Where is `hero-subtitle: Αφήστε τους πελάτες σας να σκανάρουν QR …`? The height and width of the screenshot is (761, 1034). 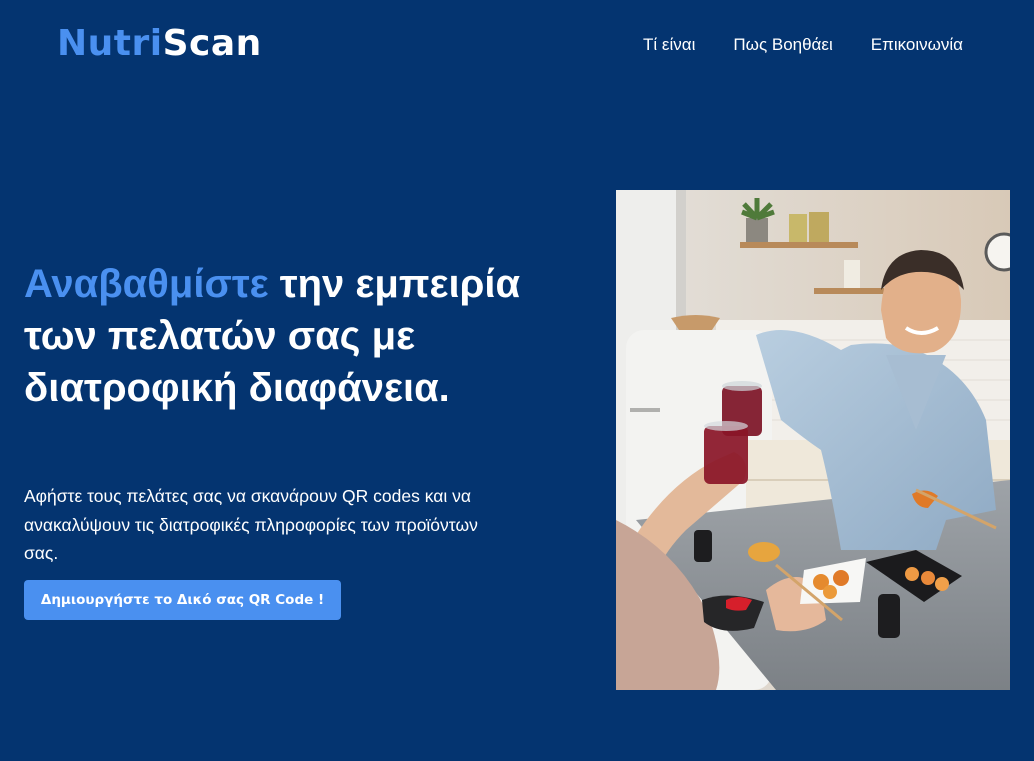 hero-subtitle: Αφήστε τους πελάτες σας να σκανάρουν QR … is located at coordinates (251, 524).